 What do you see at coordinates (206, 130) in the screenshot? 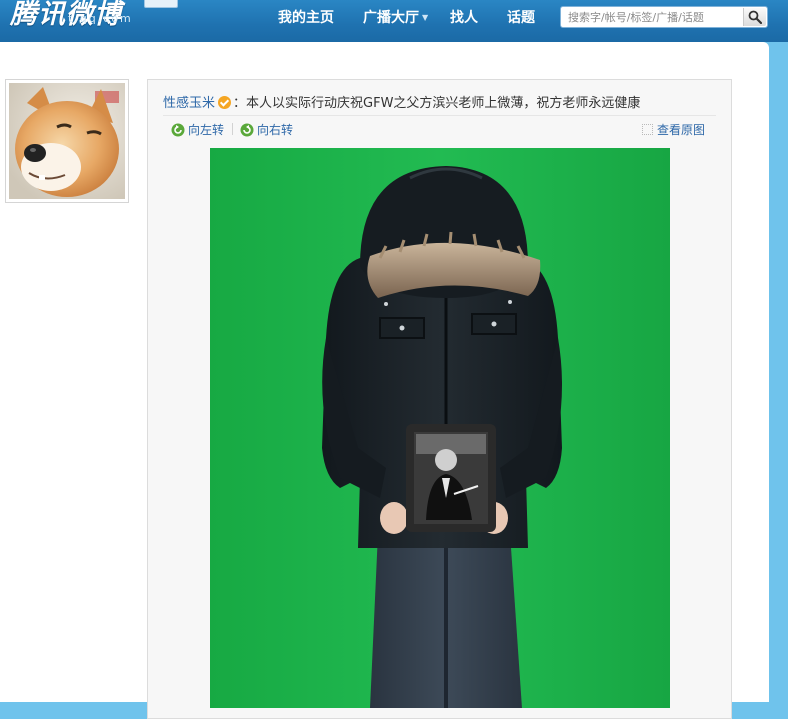
I see `rotate-left-label: 向左转` at bounding box center [206, 130].